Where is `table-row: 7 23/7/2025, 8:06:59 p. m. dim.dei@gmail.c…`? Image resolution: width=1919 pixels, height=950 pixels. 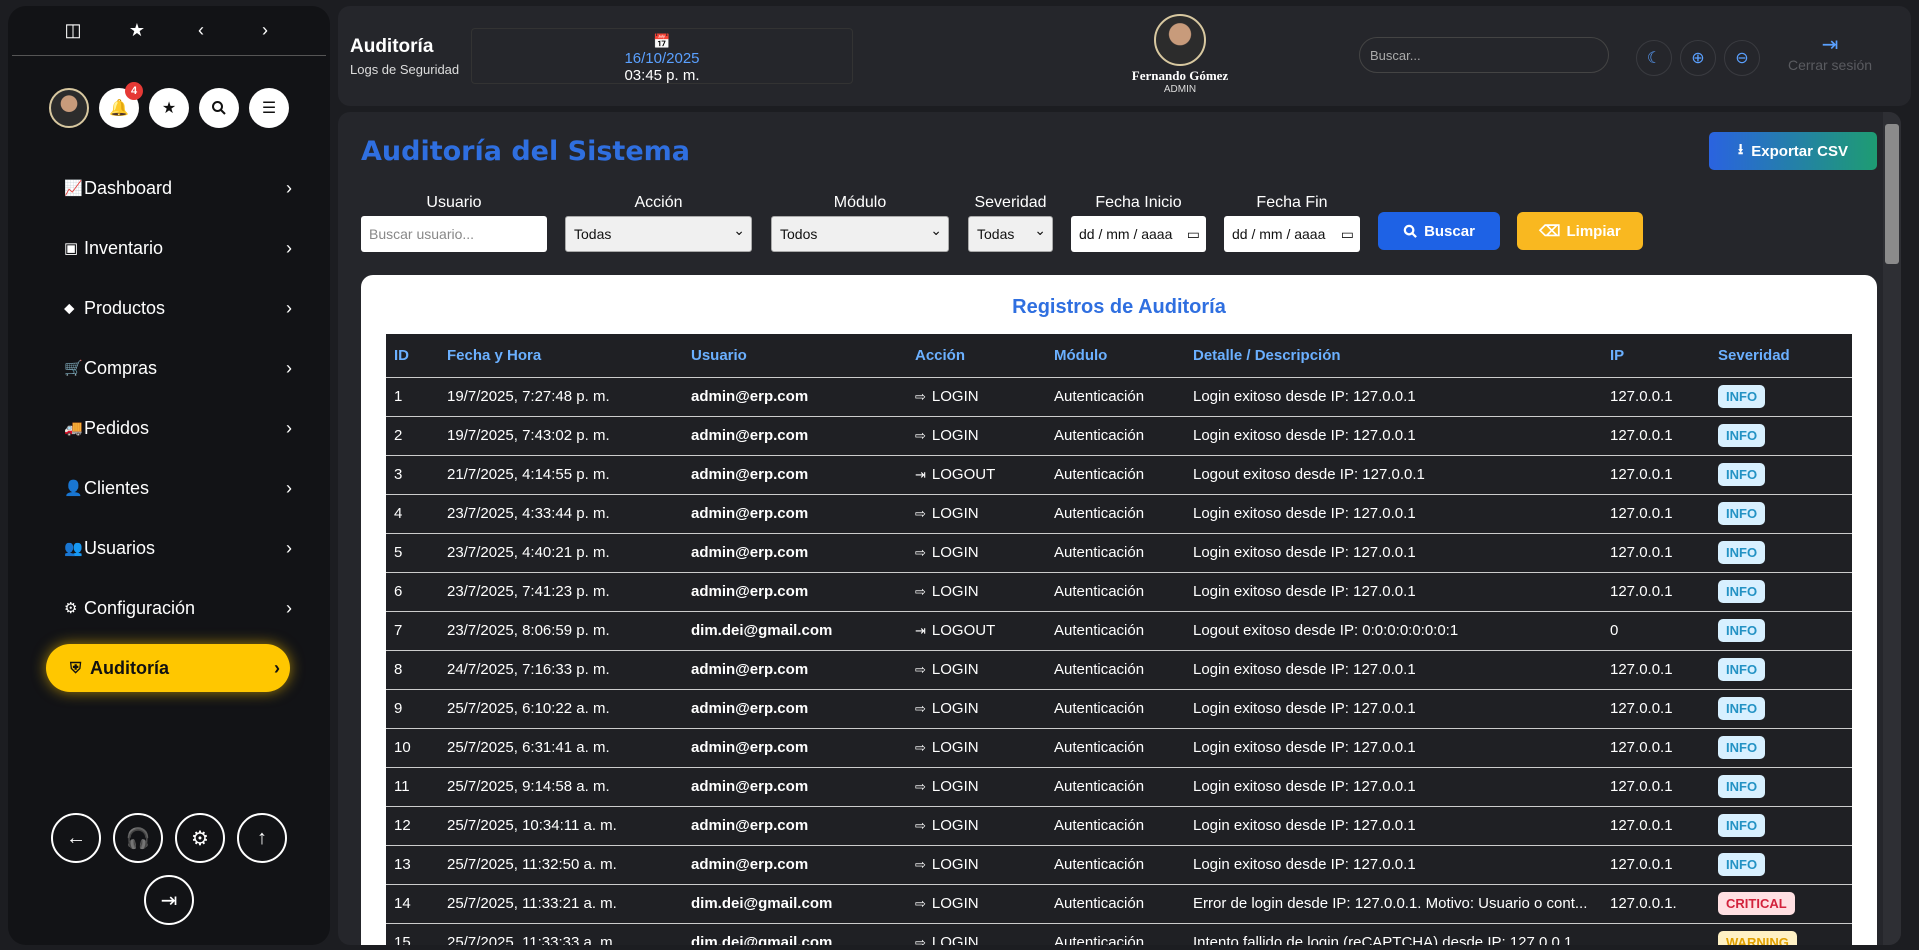
table-row: 7 23/7/2025, 8:06:59 p. m. dim.dei@gmail.c… is located at coordinates (1119, 630).